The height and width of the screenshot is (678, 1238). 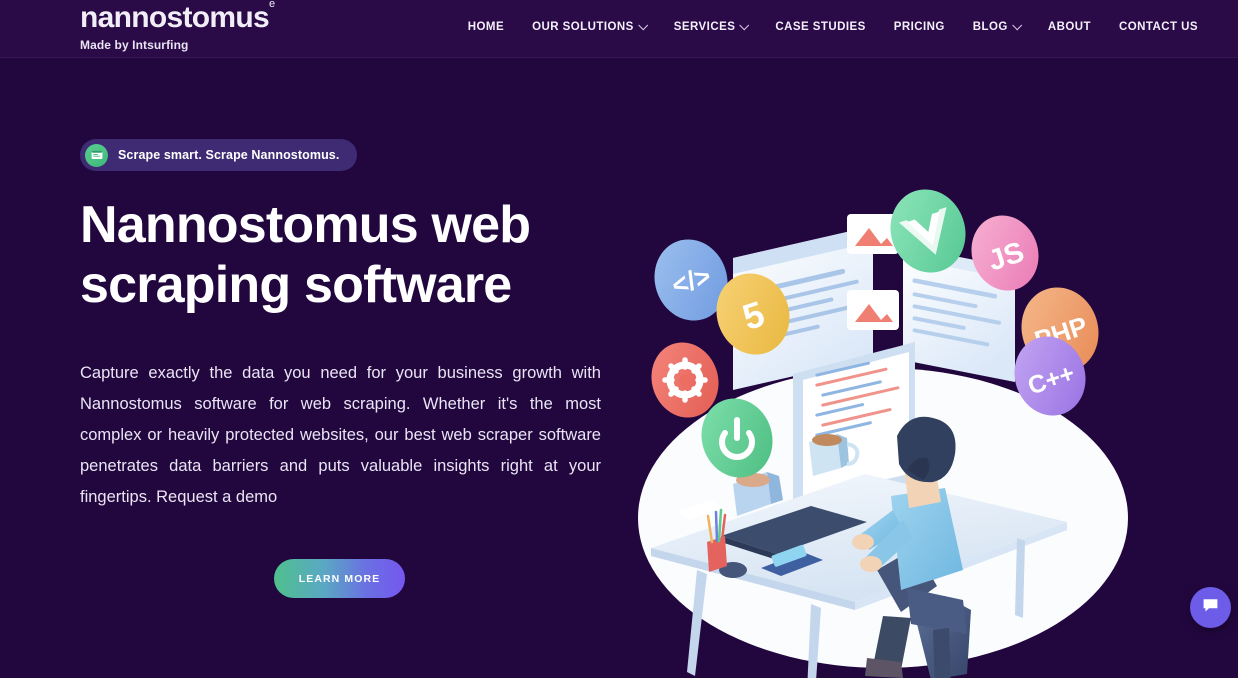 I want to click on chat-widget-button, so click(x=1210, y=607).